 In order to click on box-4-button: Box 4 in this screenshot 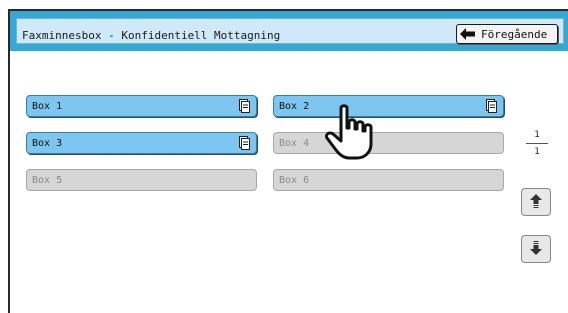, I will do `click(388, 143)`.